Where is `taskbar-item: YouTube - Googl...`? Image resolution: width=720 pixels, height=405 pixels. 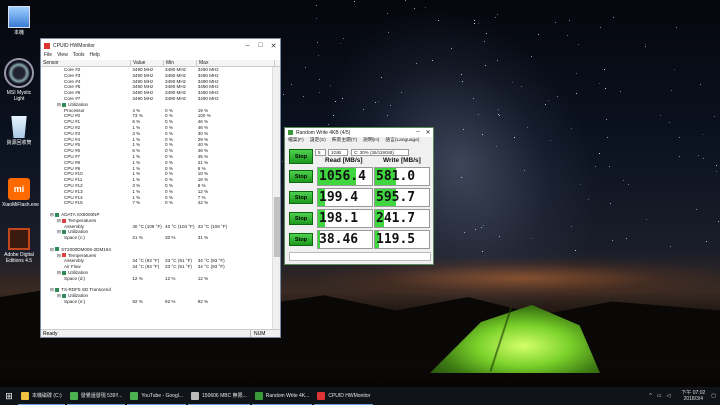 taskbar-item: YouTube - Googl... is located at coordinates (157, 396).